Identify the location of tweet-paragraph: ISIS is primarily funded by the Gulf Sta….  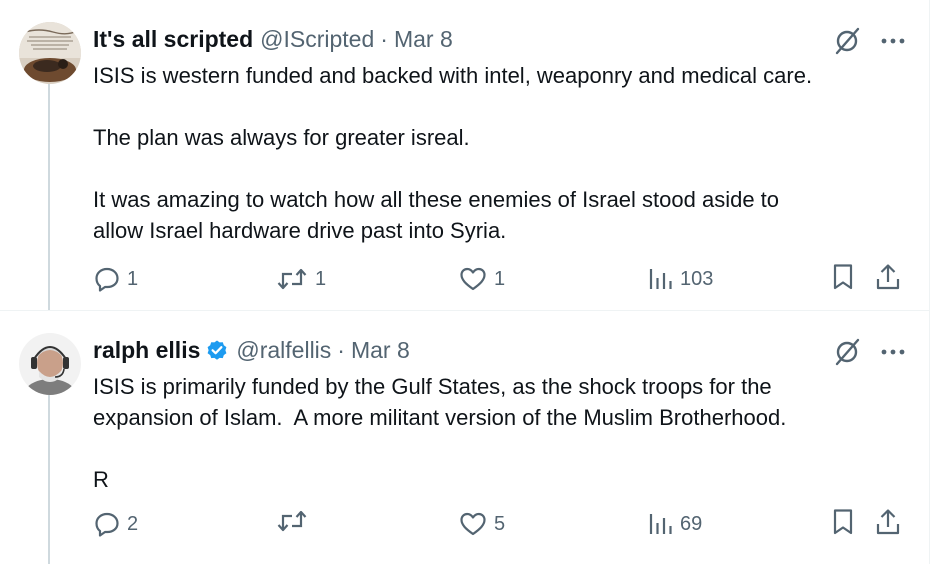
(440, 402).